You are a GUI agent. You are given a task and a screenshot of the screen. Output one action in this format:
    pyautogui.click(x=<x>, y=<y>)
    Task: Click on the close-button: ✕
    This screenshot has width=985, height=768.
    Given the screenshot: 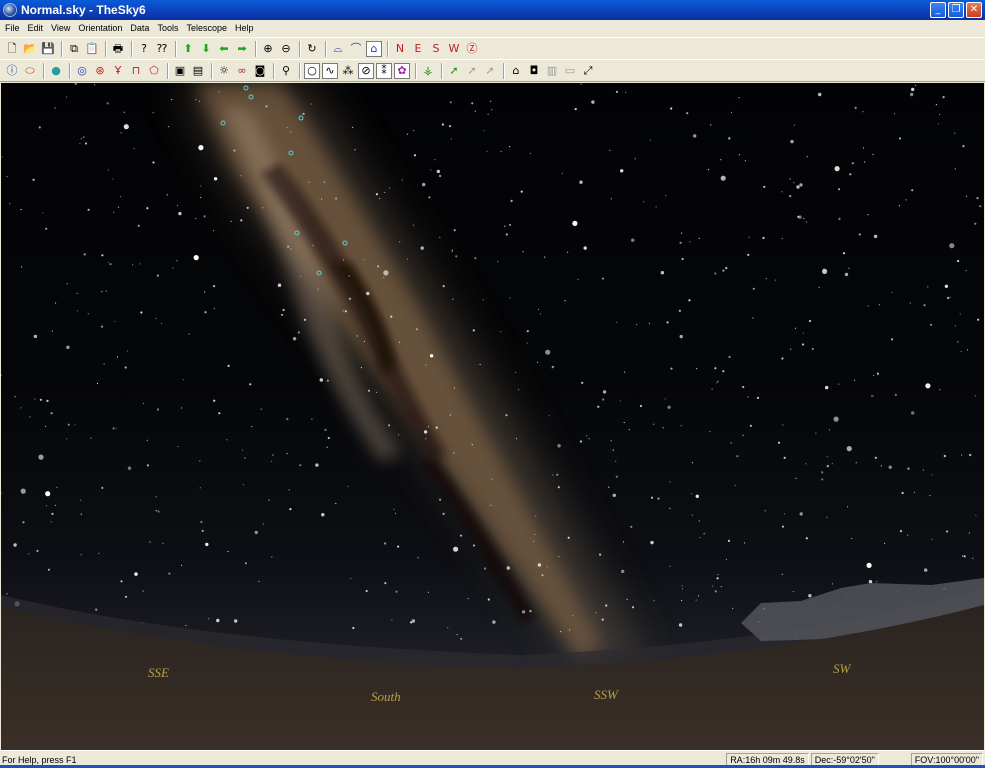 What is the action you would take?
    pyautogui.click(x=974, y=10)
    